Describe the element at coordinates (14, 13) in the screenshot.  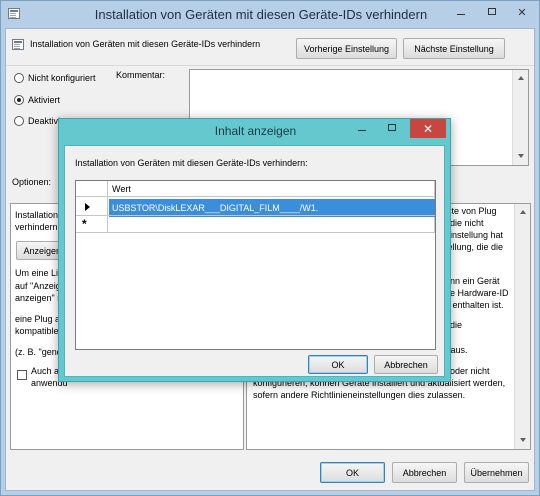
I see `policy-window-icon` at that location.